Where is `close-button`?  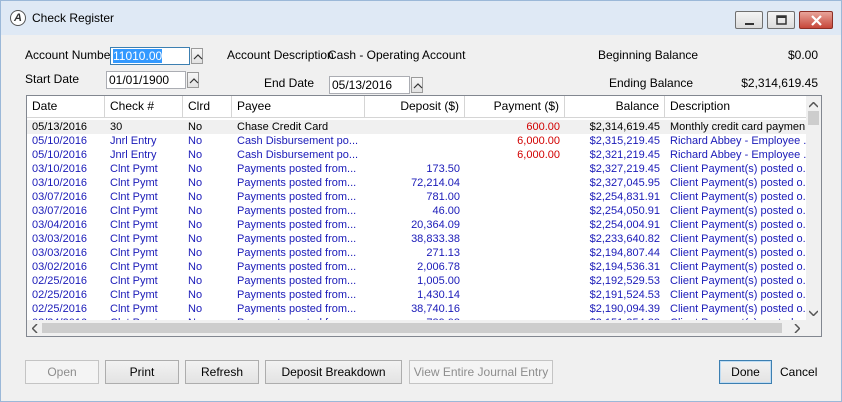 close-button is located at coordinates (816, 20).